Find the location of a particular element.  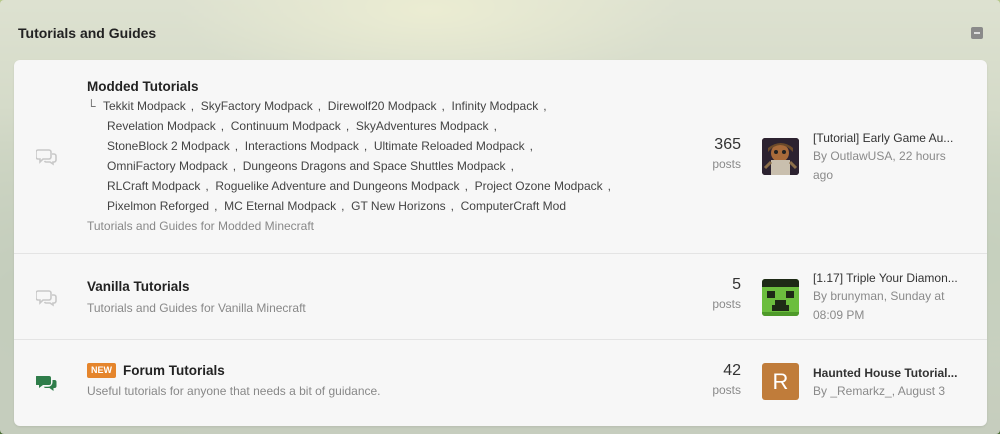

avatar-letter: R is located at coordinates (780, 381).